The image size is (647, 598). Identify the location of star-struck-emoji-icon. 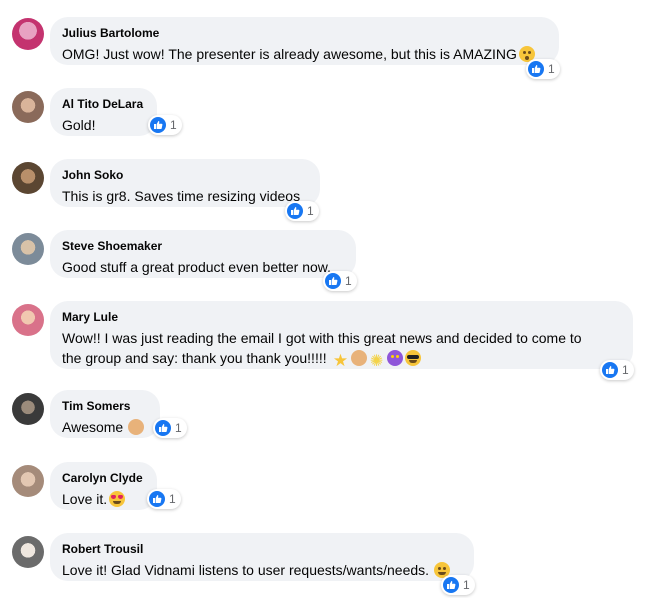
(394, 358).